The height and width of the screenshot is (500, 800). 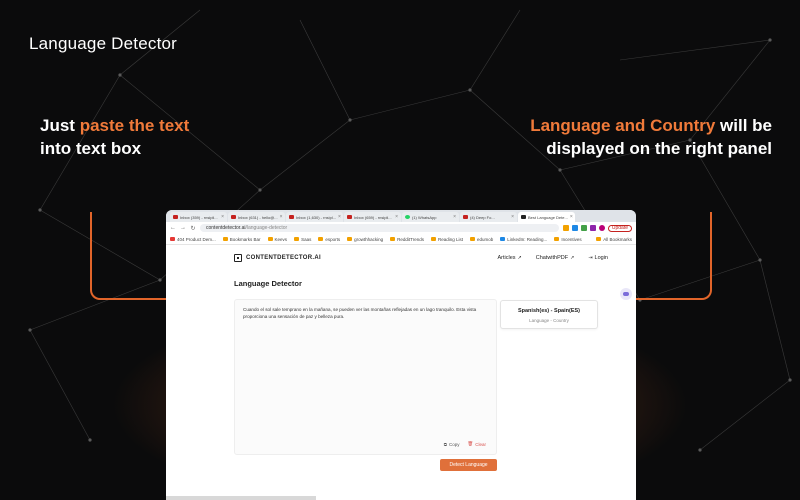 What do you see at coordinates (134, 125) in the screenshot?
I see `left-caption-highlight: paste the text` at bounding box center [134, 125].